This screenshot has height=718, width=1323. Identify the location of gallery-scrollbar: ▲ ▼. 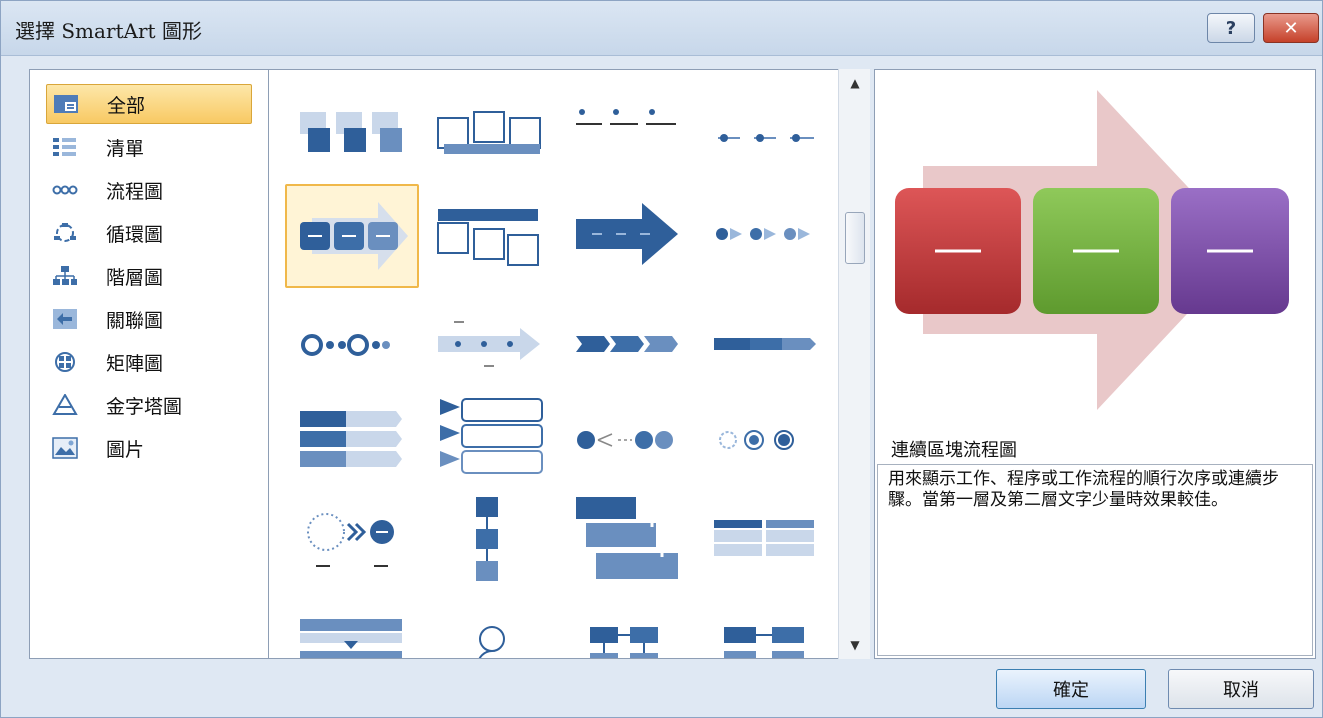
(854, 364).